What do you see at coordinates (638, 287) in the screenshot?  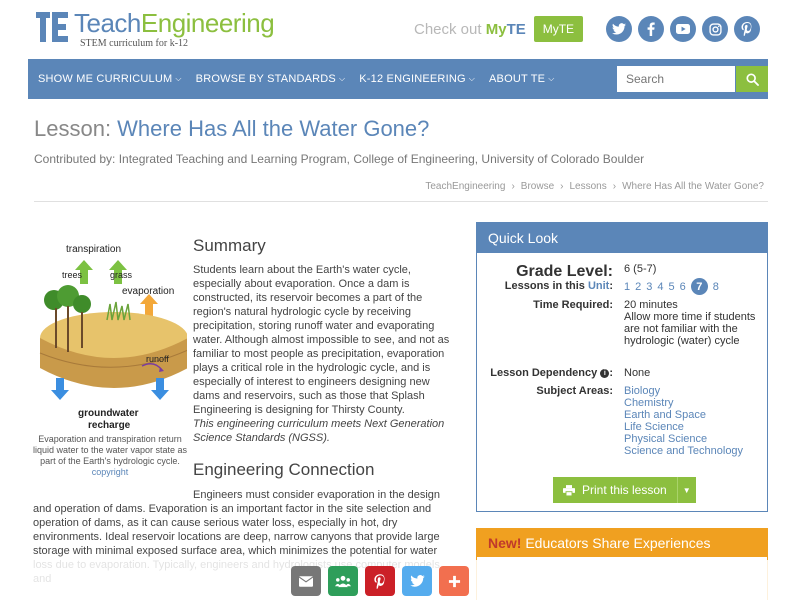 I see `lesson-link-2: 2` at bounding box center [638, 287].